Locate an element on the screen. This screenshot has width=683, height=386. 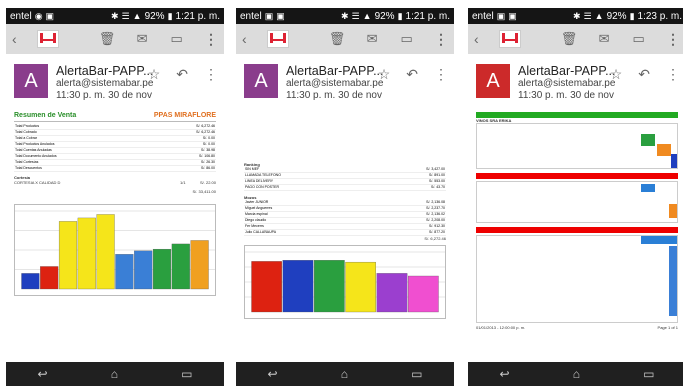
mozos-chart is located at coordinates (345, 282).